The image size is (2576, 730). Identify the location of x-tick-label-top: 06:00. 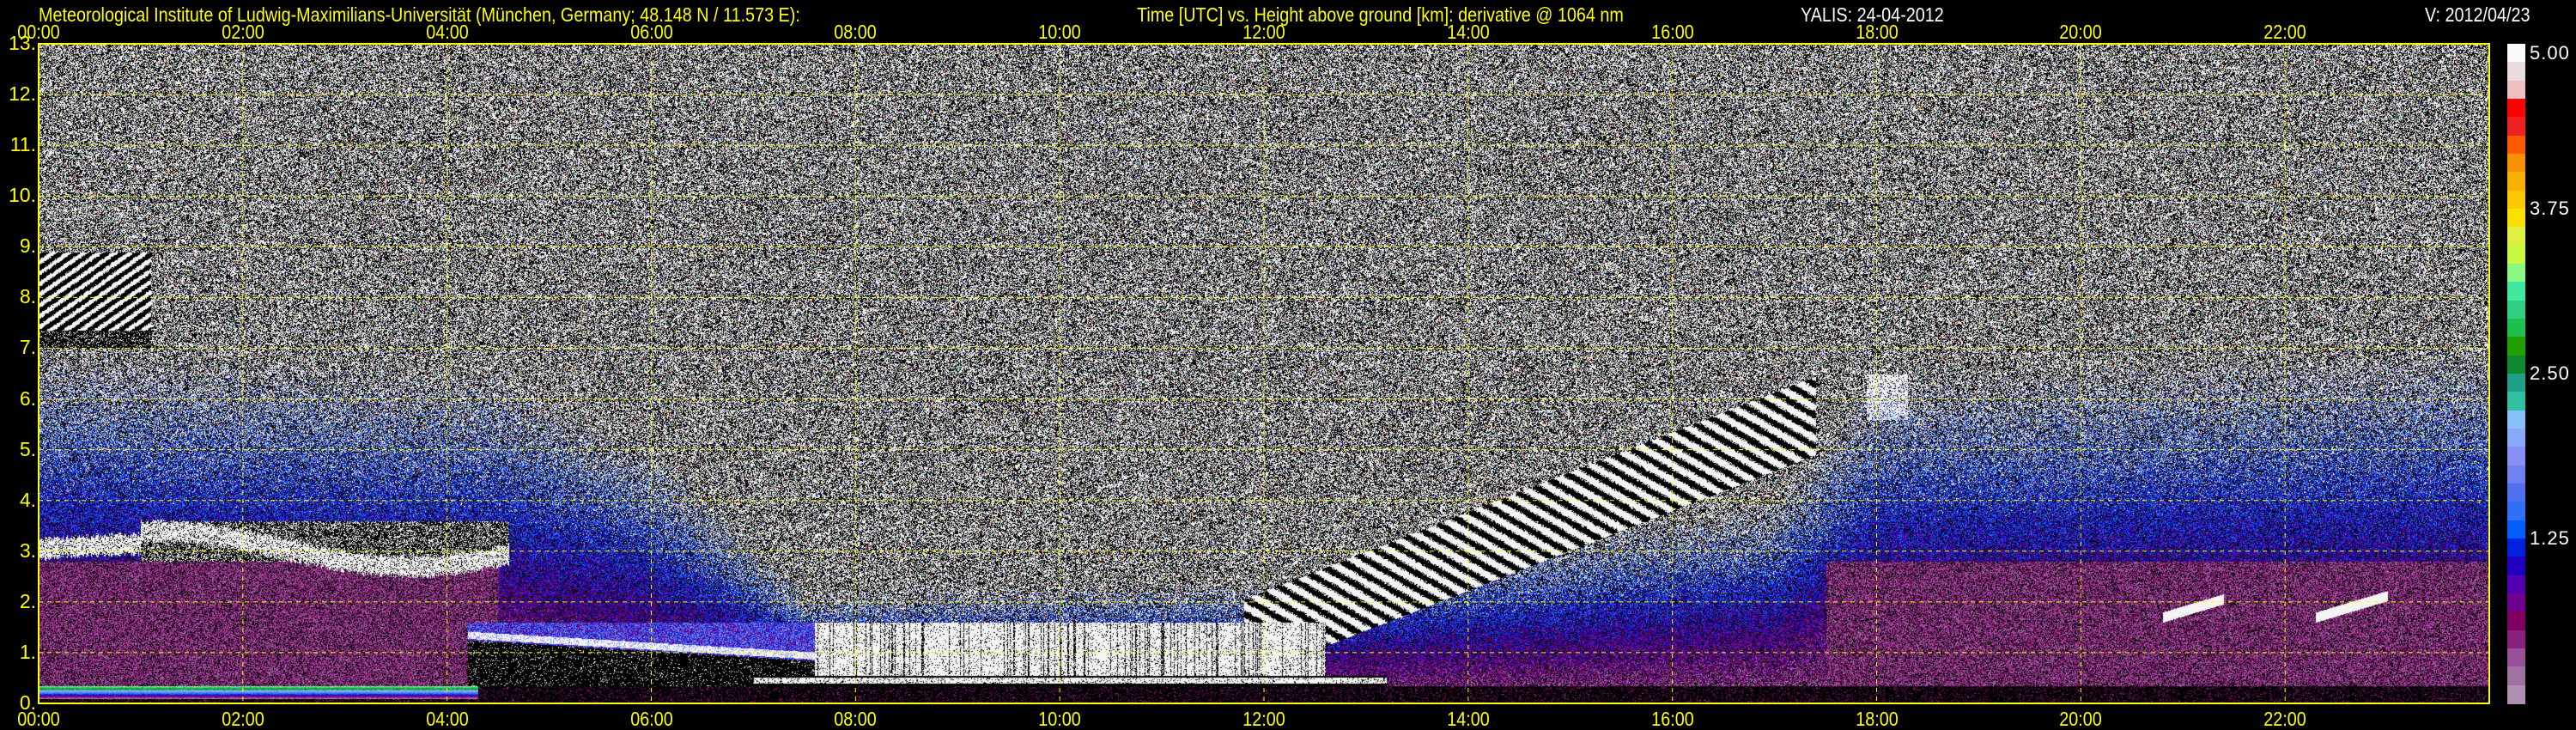
(651, 32).